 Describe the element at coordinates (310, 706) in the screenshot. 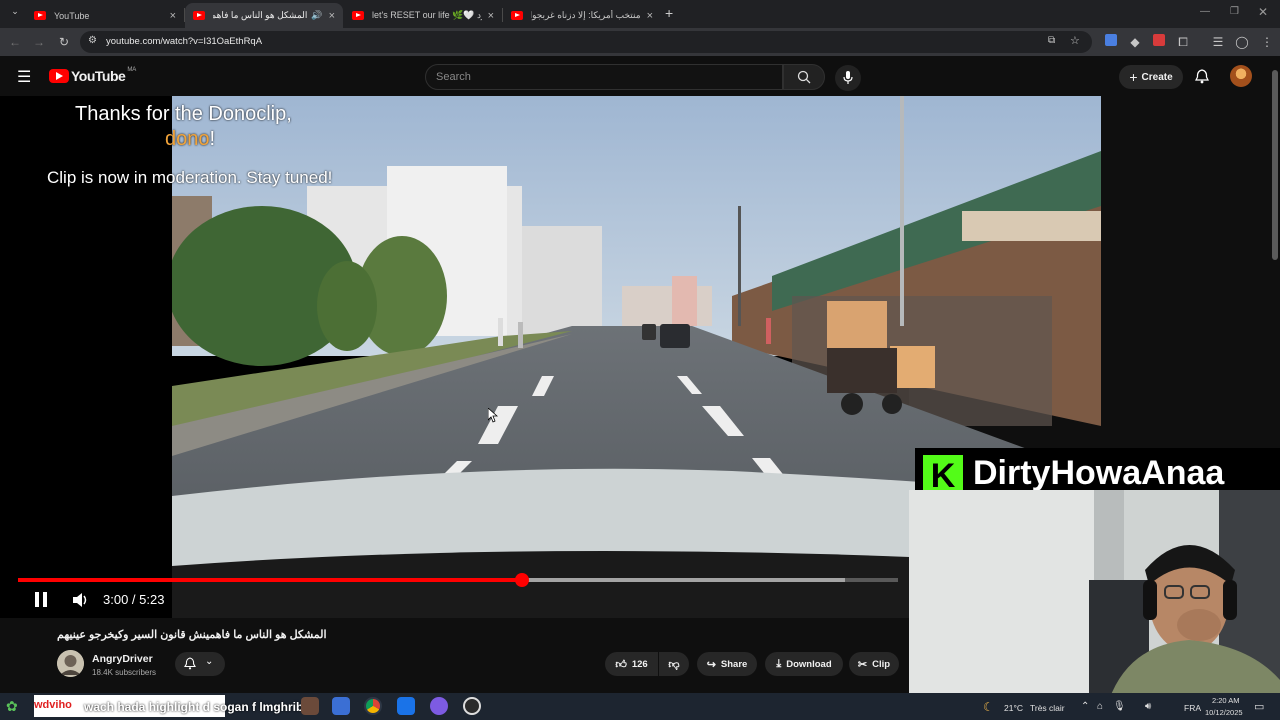

I see `taskbar-app-photos` at that location.